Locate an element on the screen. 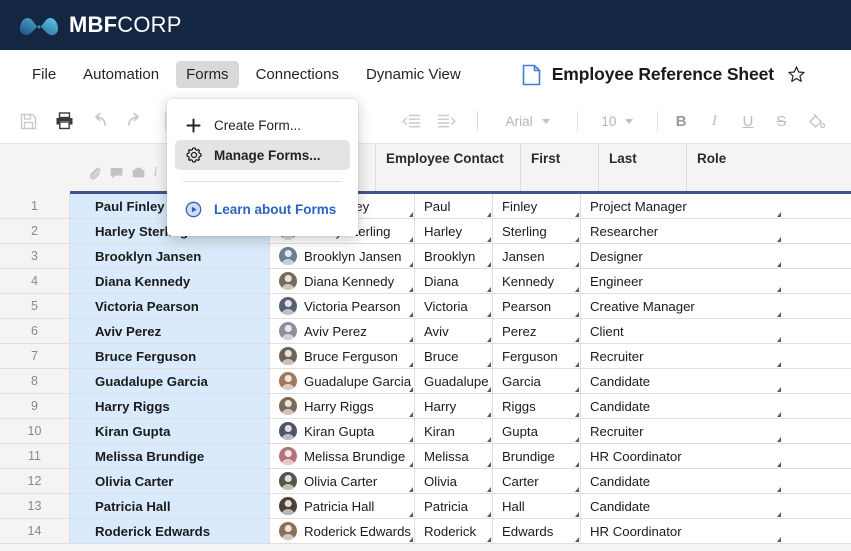 This screenshot has height=551, width=851. cell-first: Paul is located at coordinates (454, 206).